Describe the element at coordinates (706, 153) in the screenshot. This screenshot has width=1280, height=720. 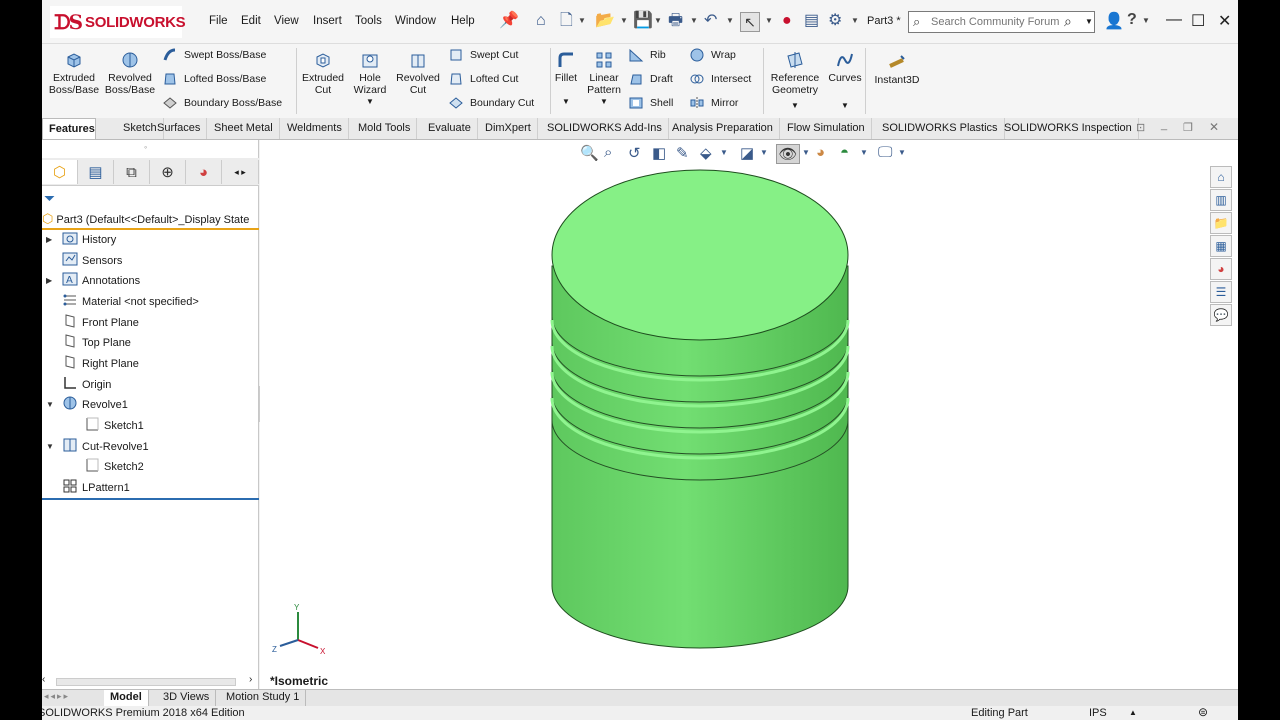
I see `view-orientation-icon: ⬙` at that location.